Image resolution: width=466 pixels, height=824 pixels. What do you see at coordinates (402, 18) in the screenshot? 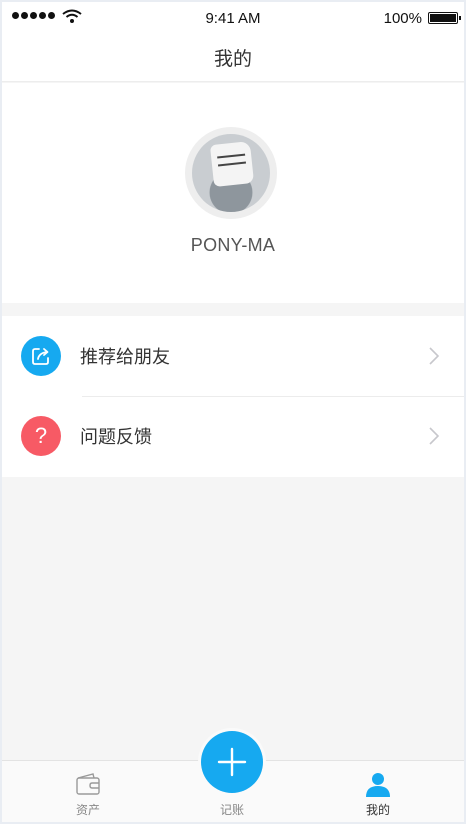
I see `battery-percentage: 100%` at bounding box center [402, 18].